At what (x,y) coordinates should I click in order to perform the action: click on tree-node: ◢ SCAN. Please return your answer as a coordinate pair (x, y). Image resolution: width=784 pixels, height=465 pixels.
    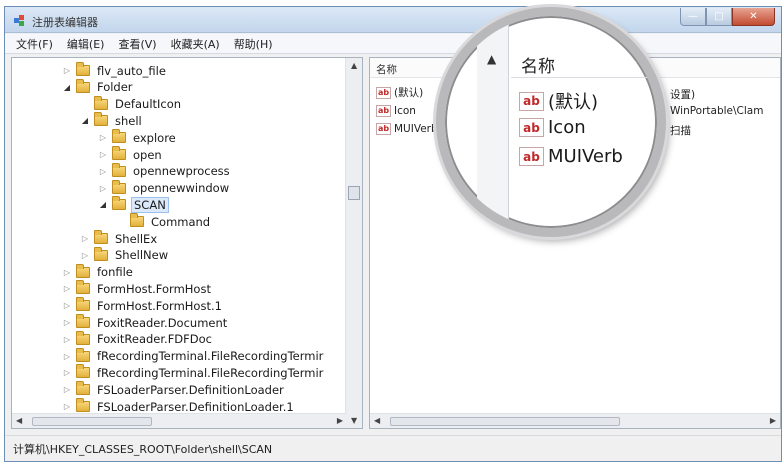
    Looking at the image, I should click on (133, 204).